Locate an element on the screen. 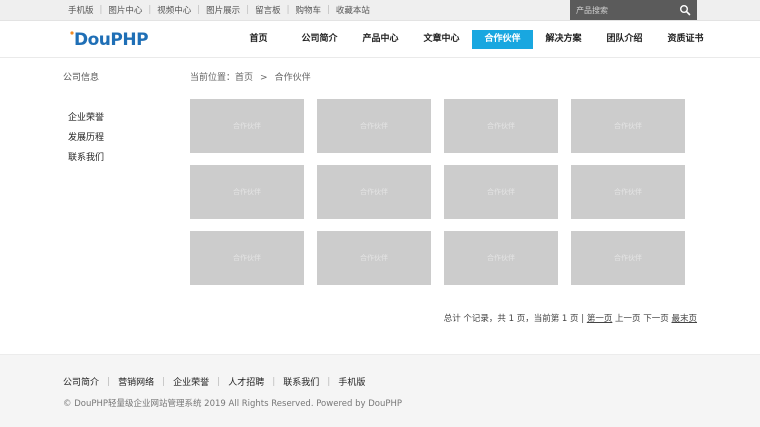 The width and height of the screenshot is (760, 427). top-link-guestbook: 留言板 is located at coordinates (268, 10).